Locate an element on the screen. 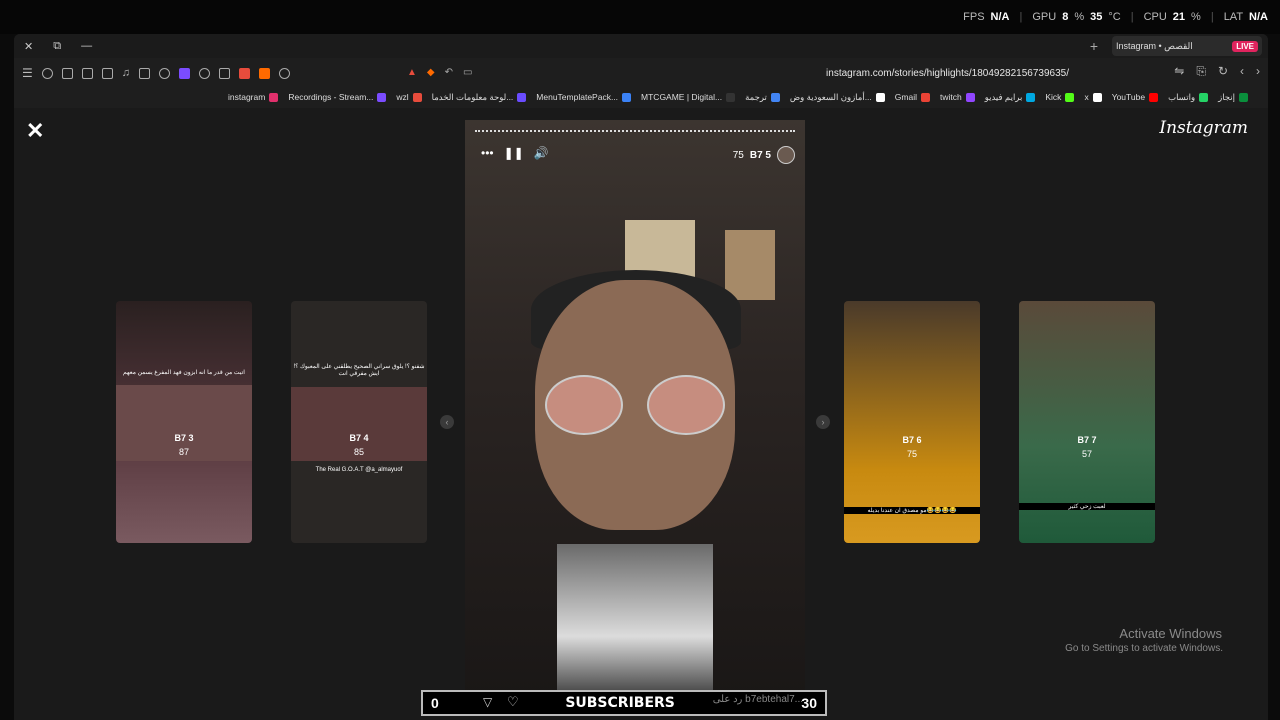  vpn-icon is located at coordinates (205, 73).